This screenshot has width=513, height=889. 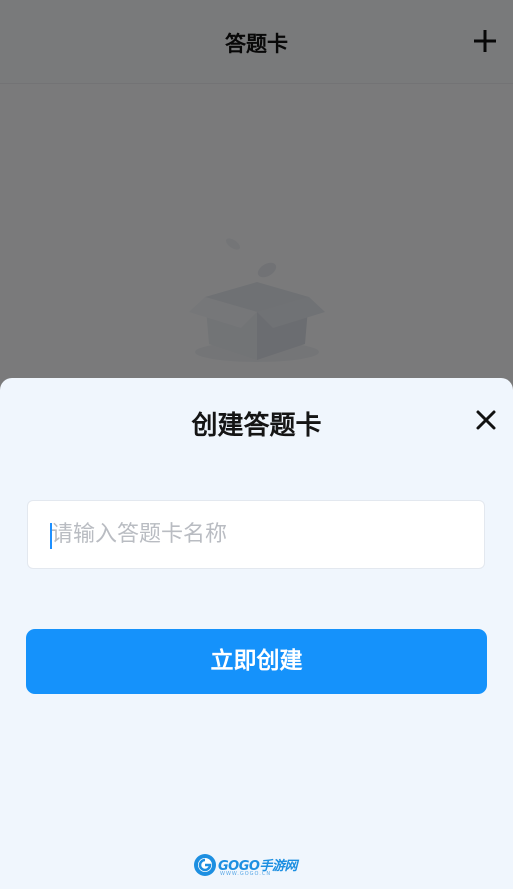 I want to click on card-name-input, so click(x=259, y=534).